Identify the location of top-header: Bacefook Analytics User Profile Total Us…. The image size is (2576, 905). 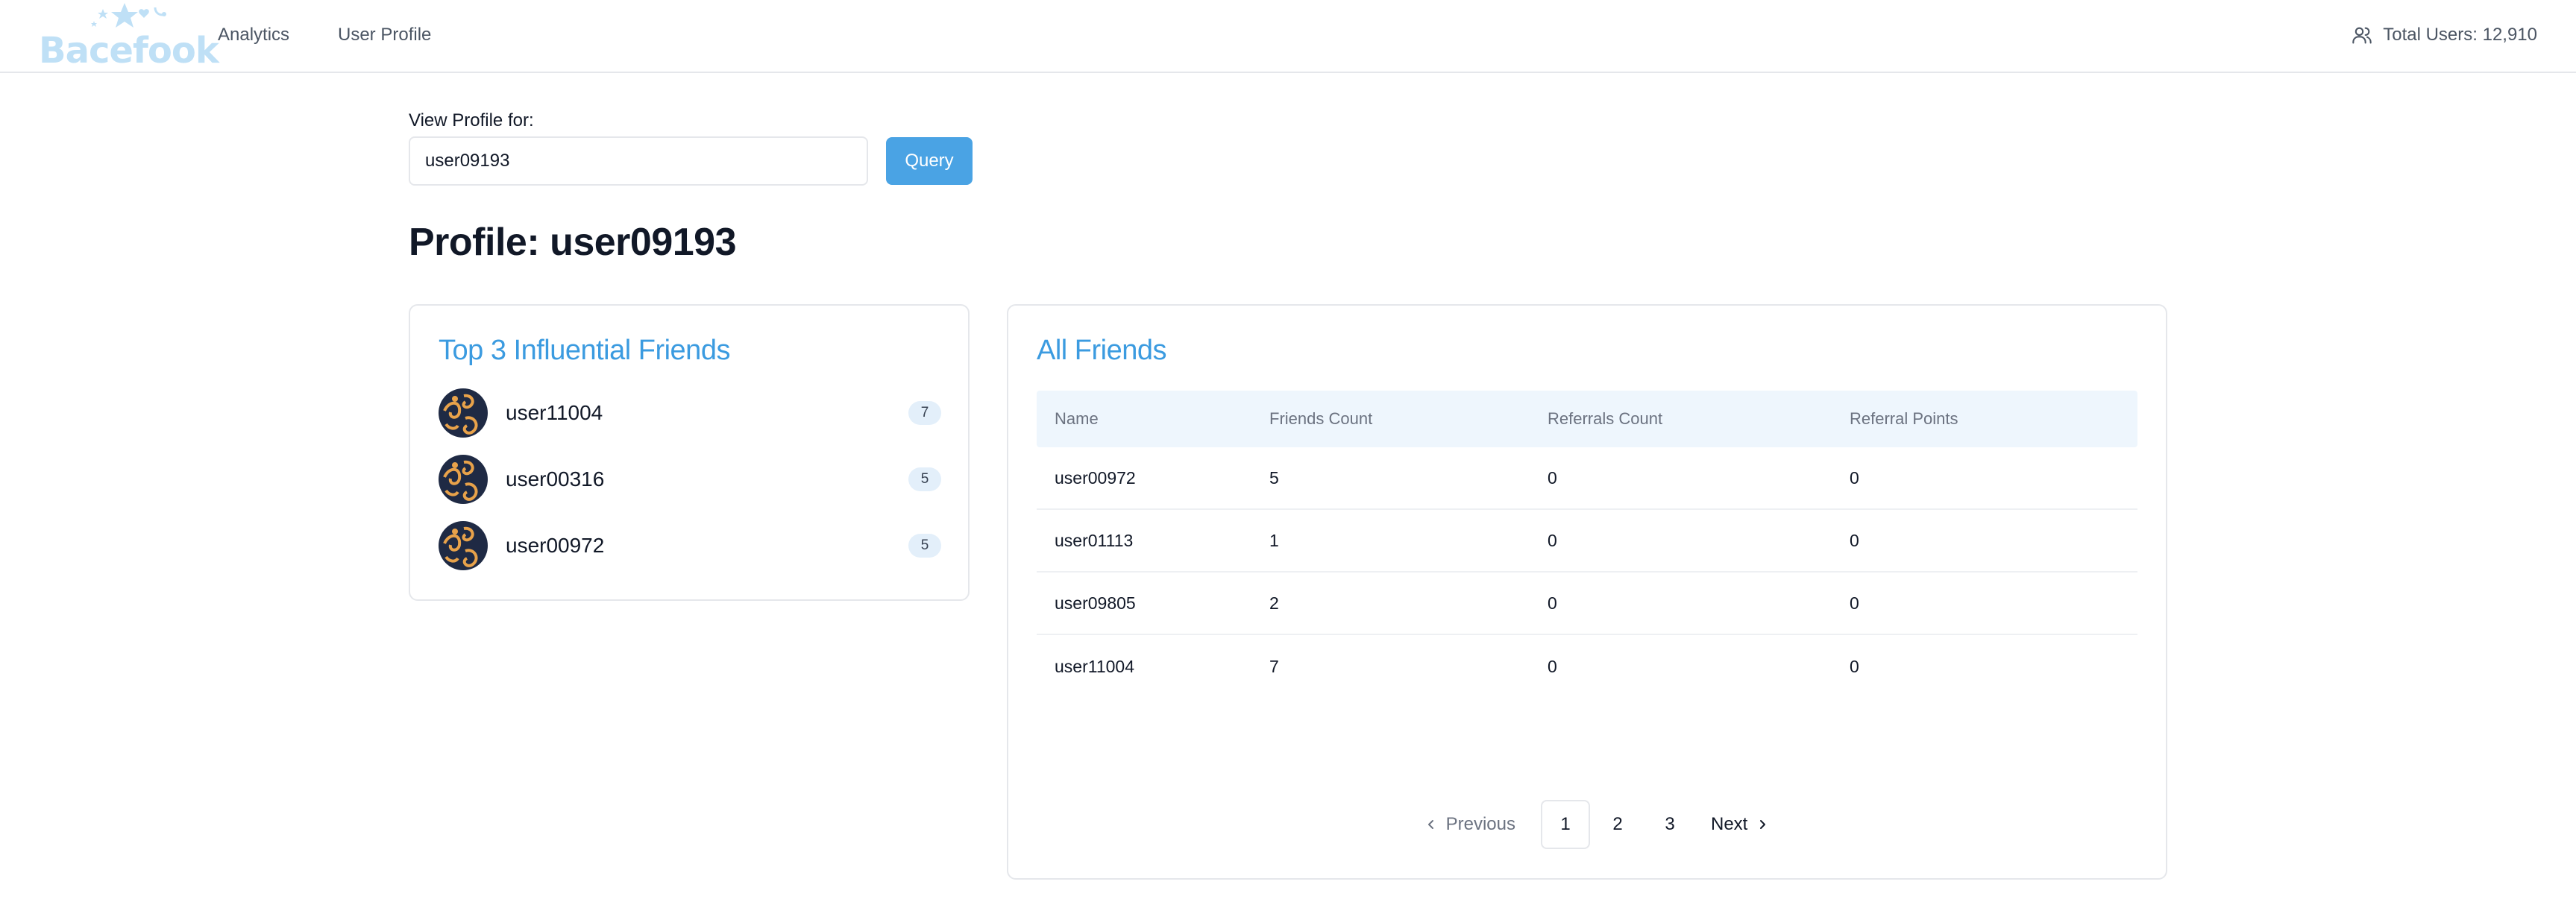
(1288, 36).